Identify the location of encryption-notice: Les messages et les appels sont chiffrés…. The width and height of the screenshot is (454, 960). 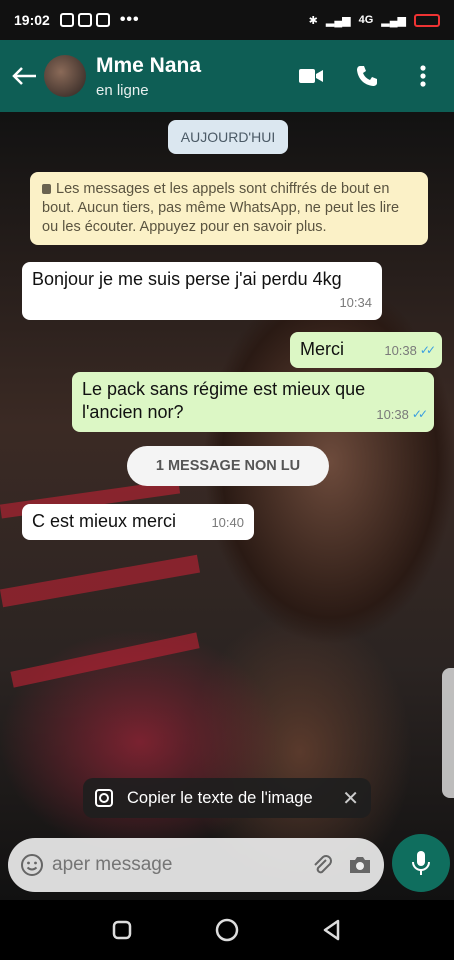
(229, 208).